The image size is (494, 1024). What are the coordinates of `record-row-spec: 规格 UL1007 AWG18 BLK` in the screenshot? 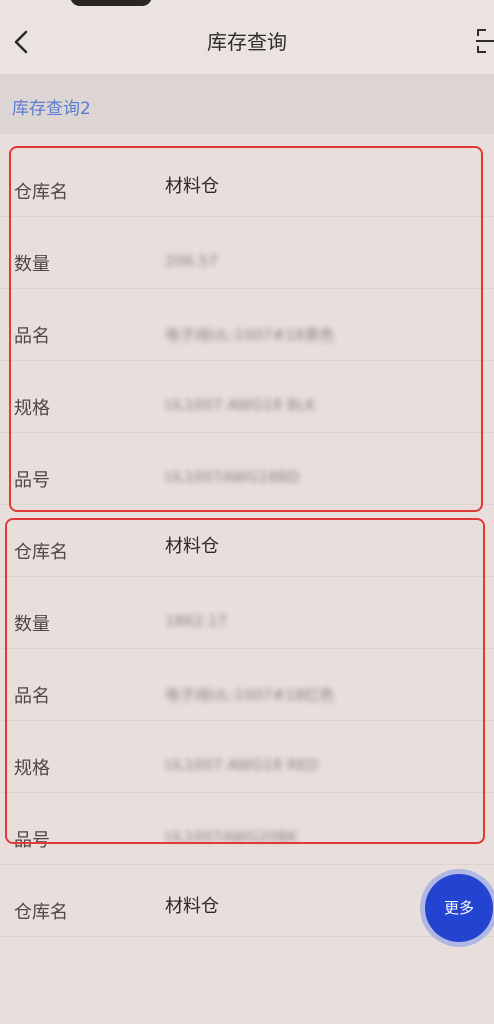 It's located at (247, 396).